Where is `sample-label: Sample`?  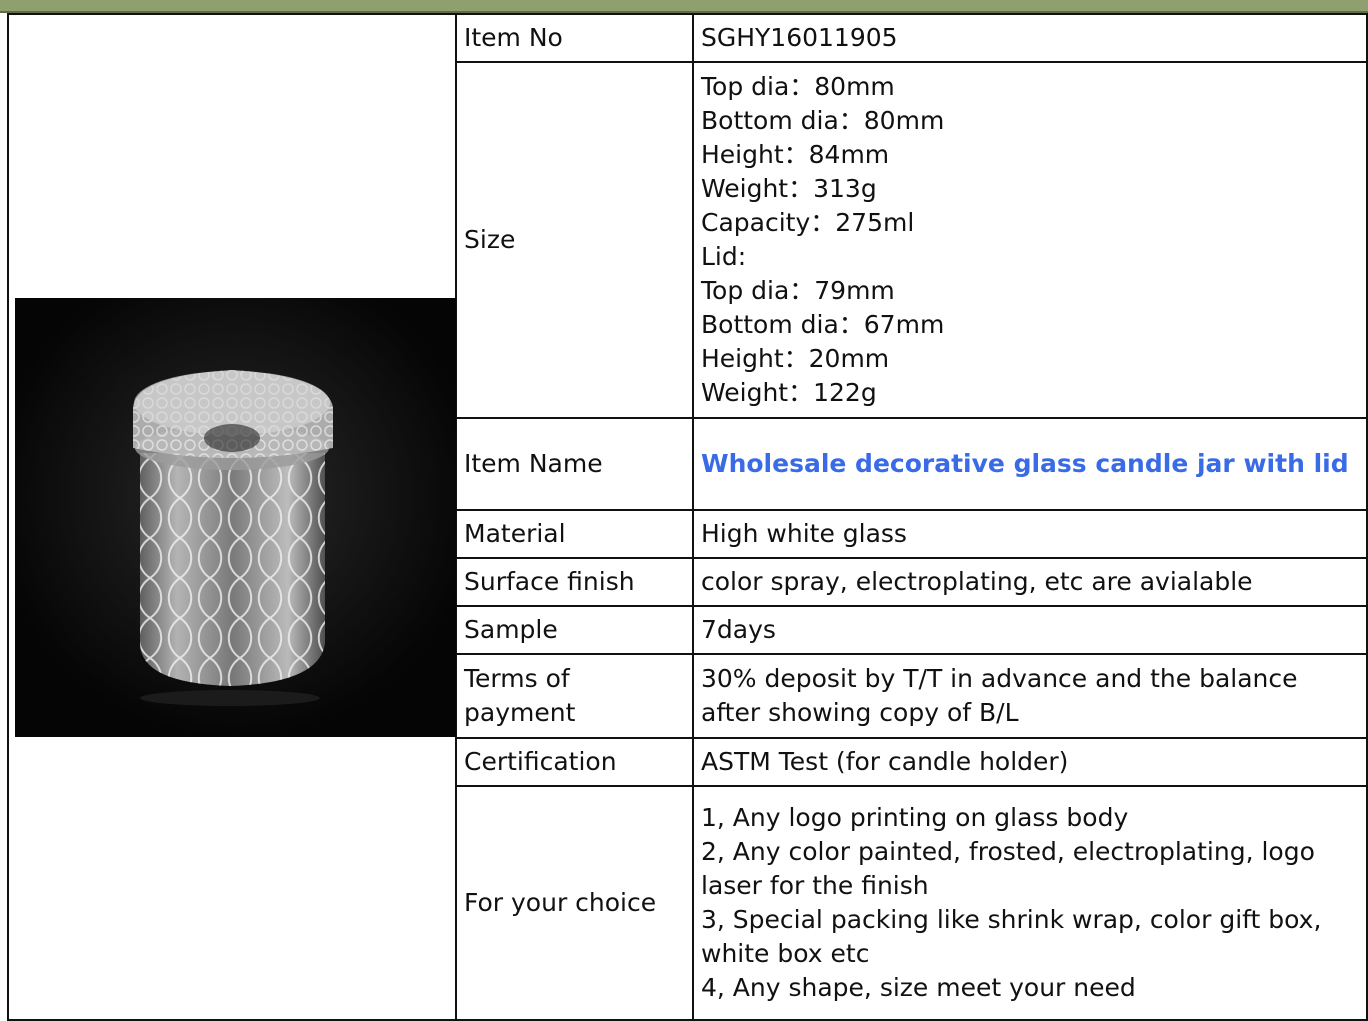 sample-label: Sample is located at coordinates (574, 630).